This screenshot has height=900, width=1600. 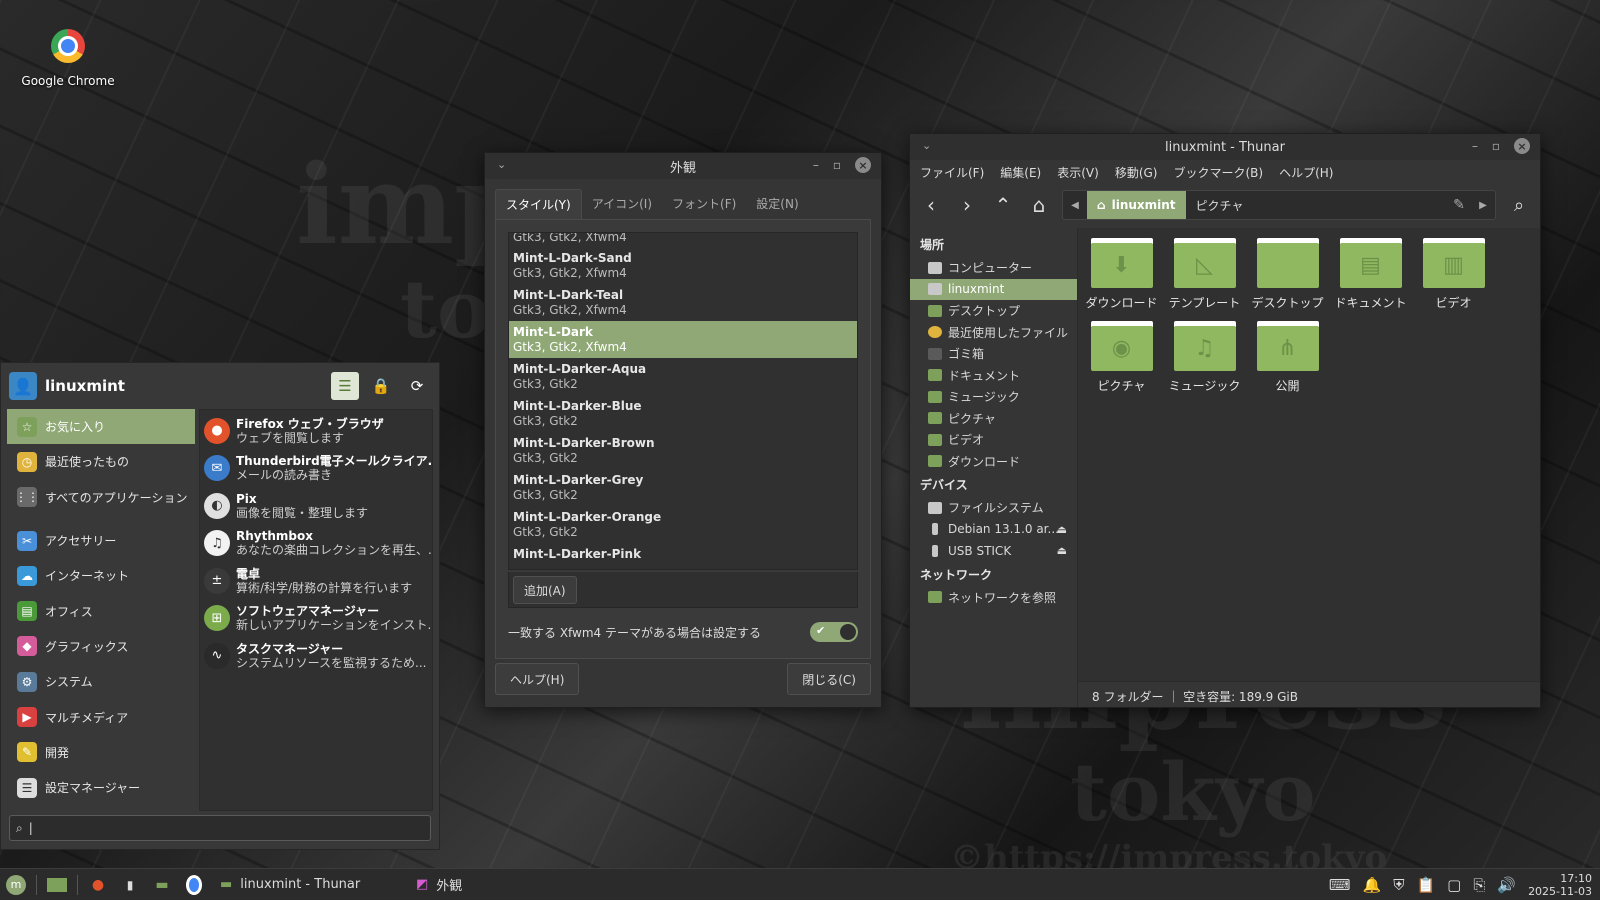 I want to click on add-theme-button: 追加(A), so click(x=545, y=590).